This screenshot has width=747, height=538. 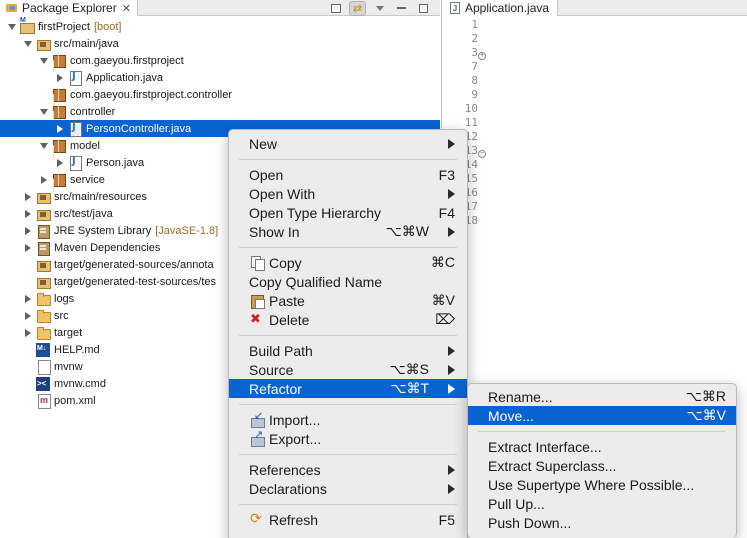 I want to click on minimize-icon, so click(x=401, y=8).